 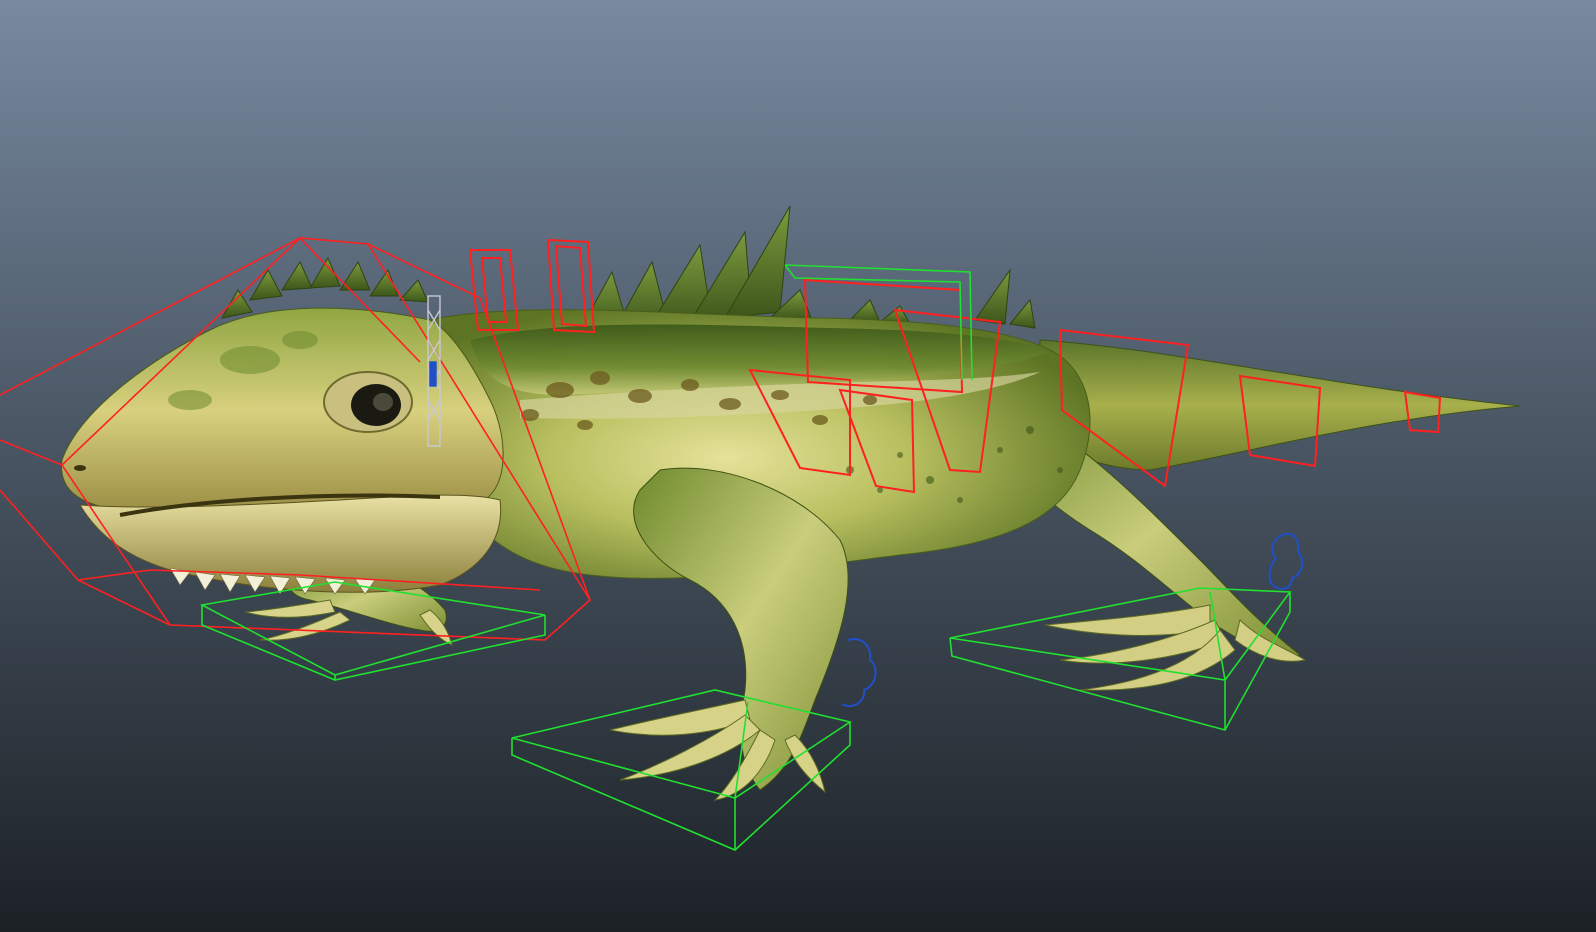 I want to click on nostril, so click(x=80, y=468).